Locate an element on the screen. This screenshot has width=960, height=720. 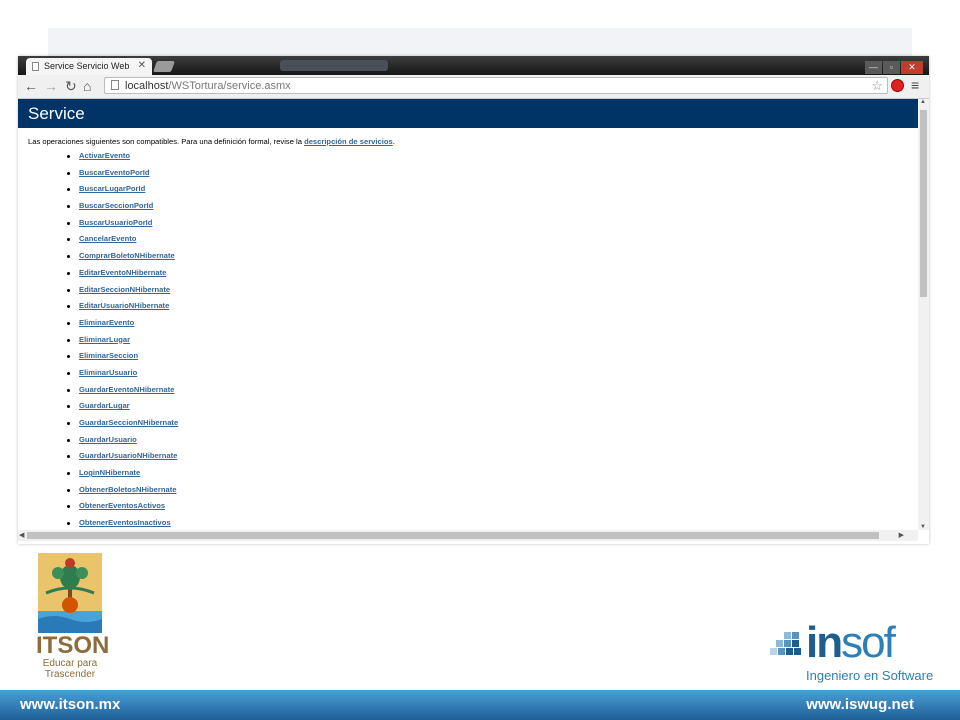
operation-link: LoginNHibernate is located at coordinates (109, 472).